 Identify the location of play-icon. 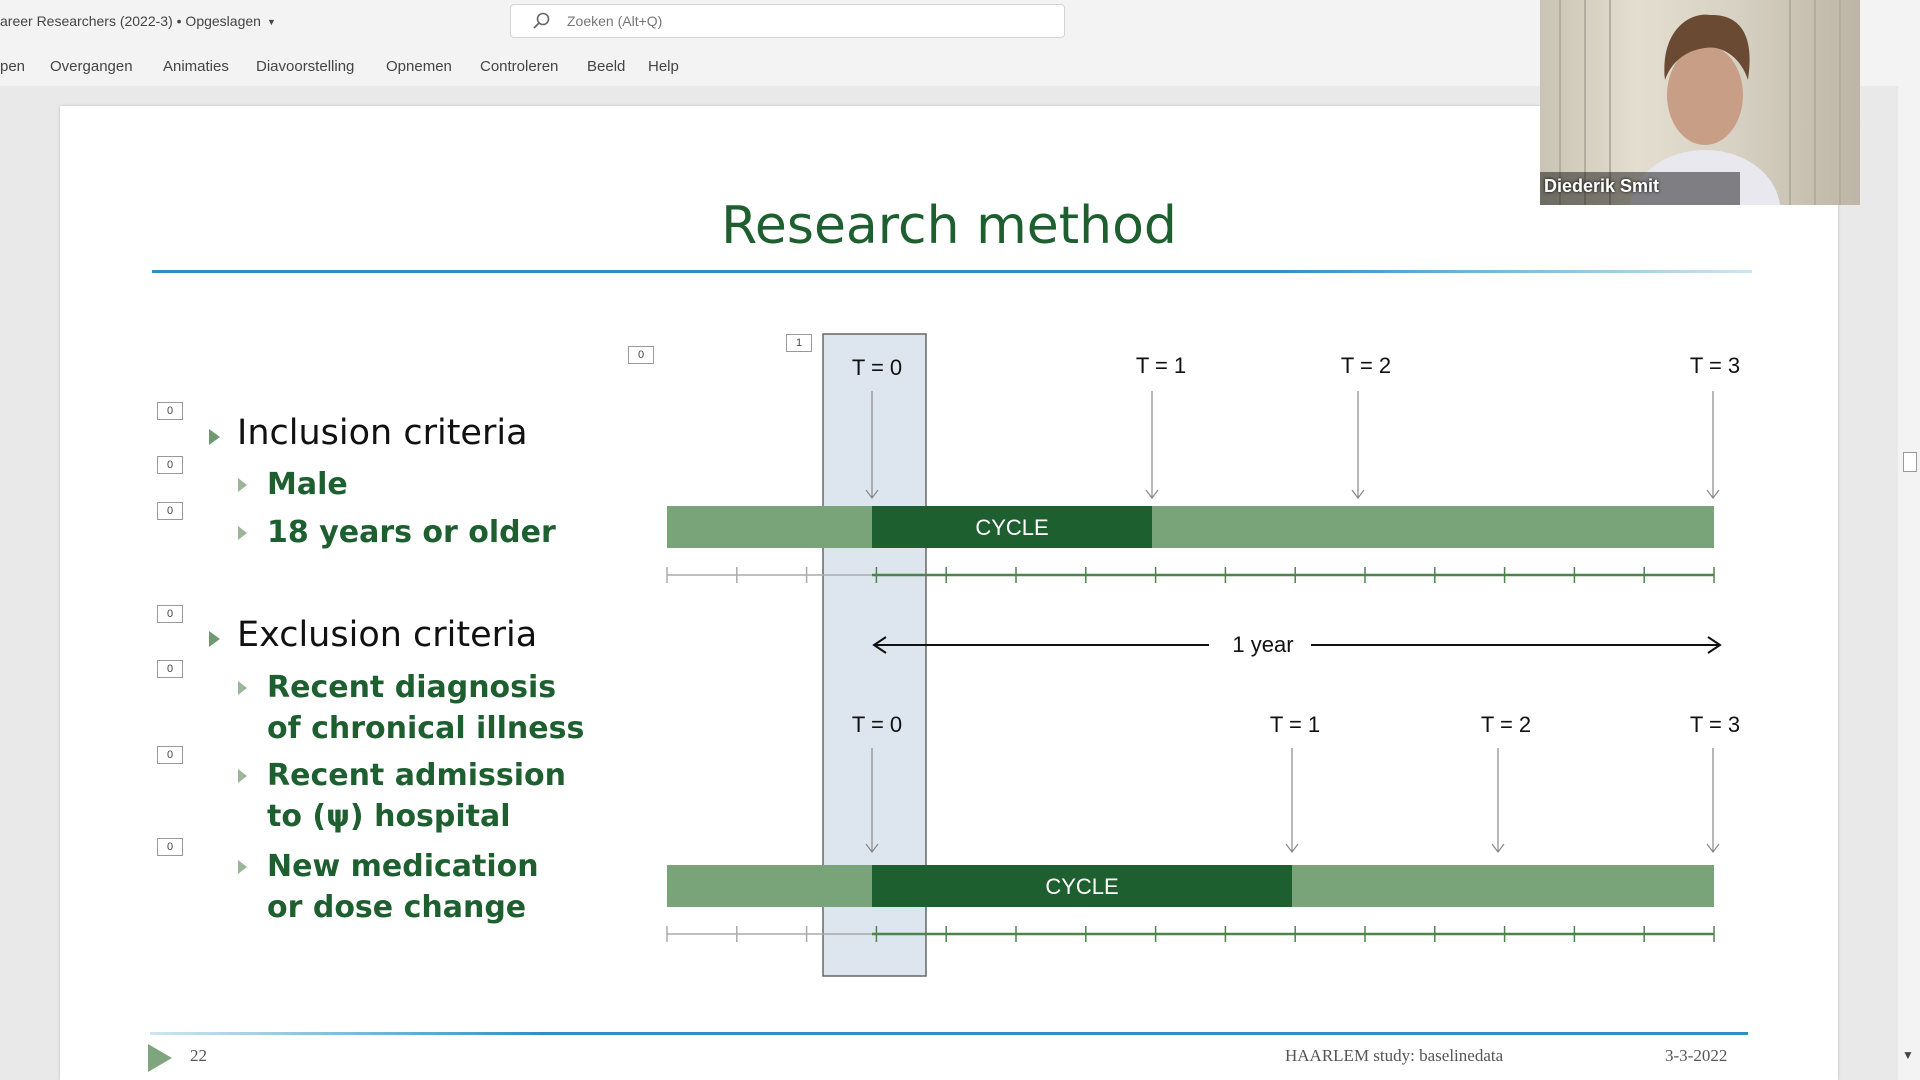
(160, 1058).